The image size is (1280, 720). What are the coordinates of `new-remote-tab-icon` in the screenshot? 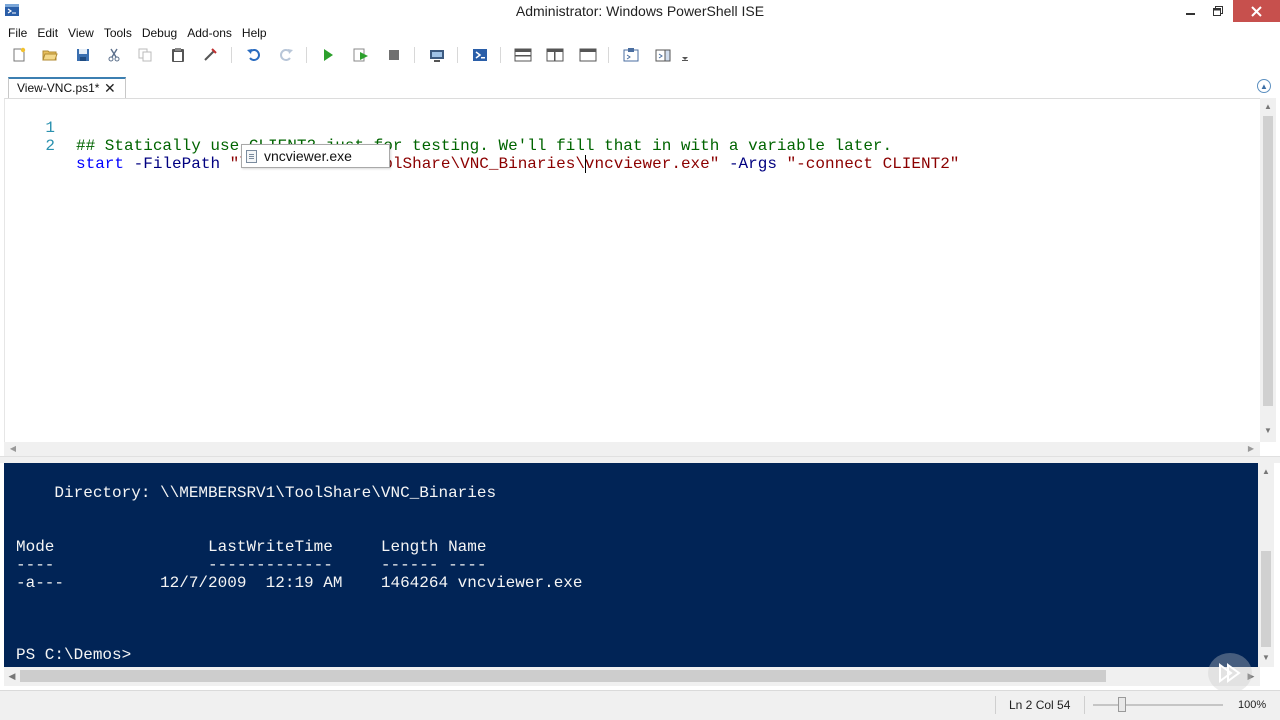 It's located at (437, 56).